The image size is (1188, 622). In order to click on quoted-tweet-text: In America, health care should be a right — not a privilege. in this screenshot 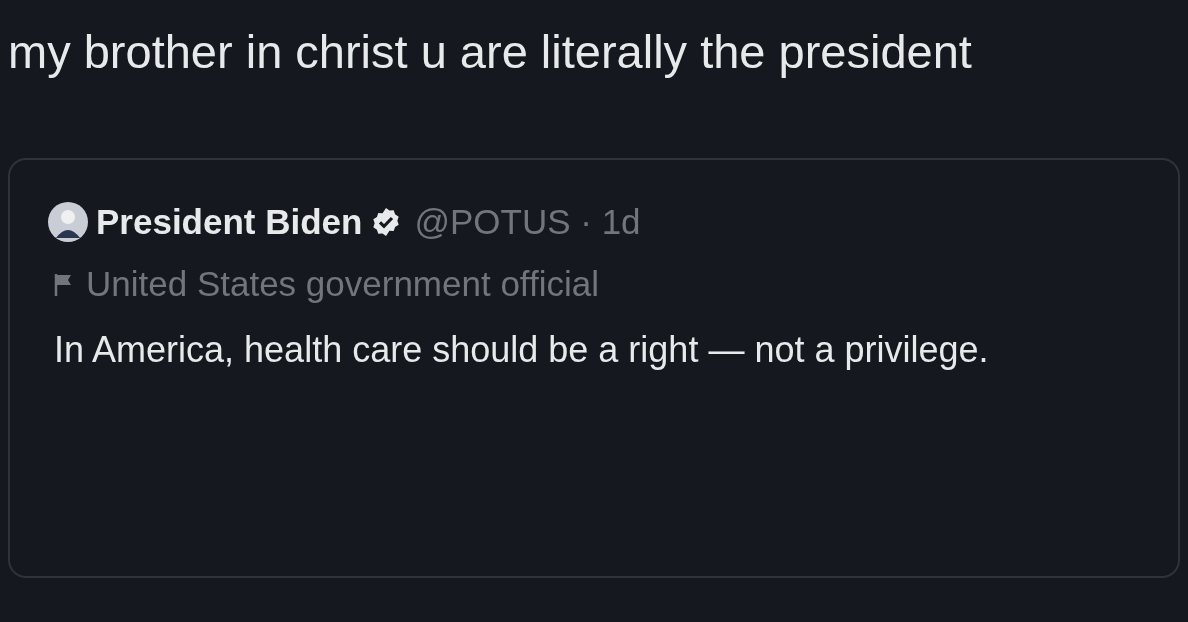, I will do `click(522, 350)`.